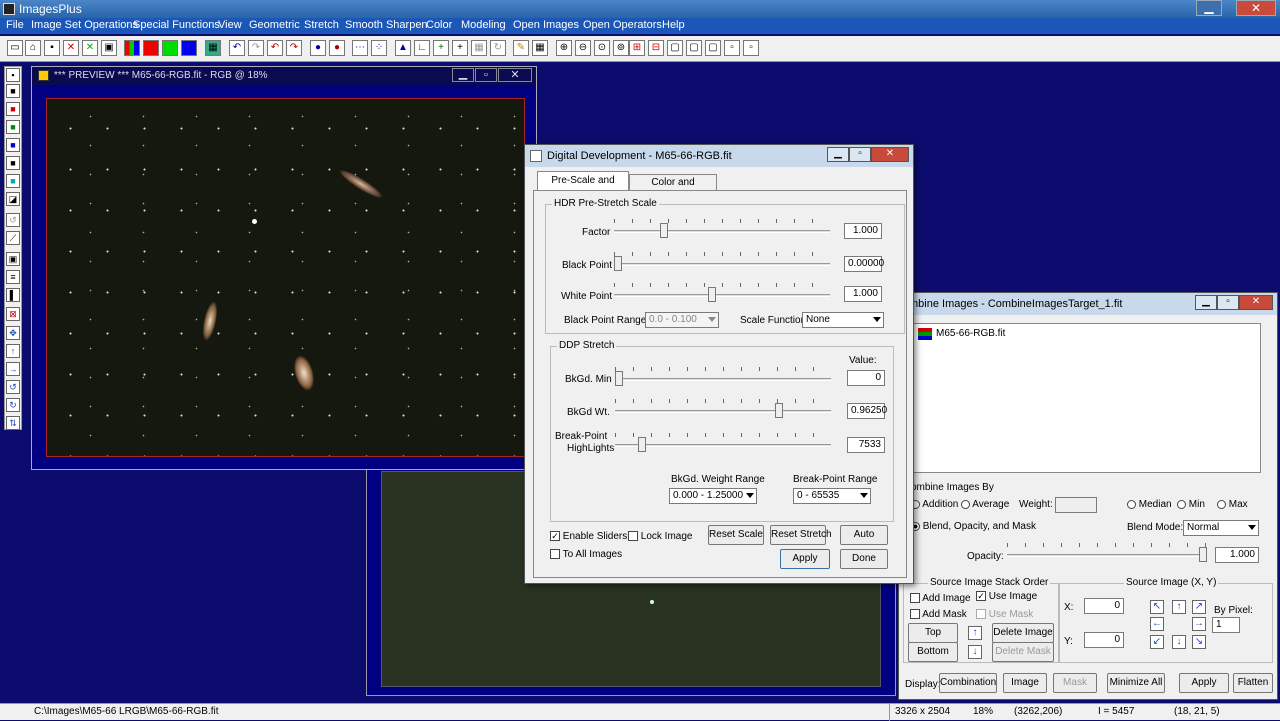 The image size is (1280, 721). What do you see at coordinates (866, 445) in the screenshot?
I see `break-point-field: 7533` at bounding box center [866, 445].